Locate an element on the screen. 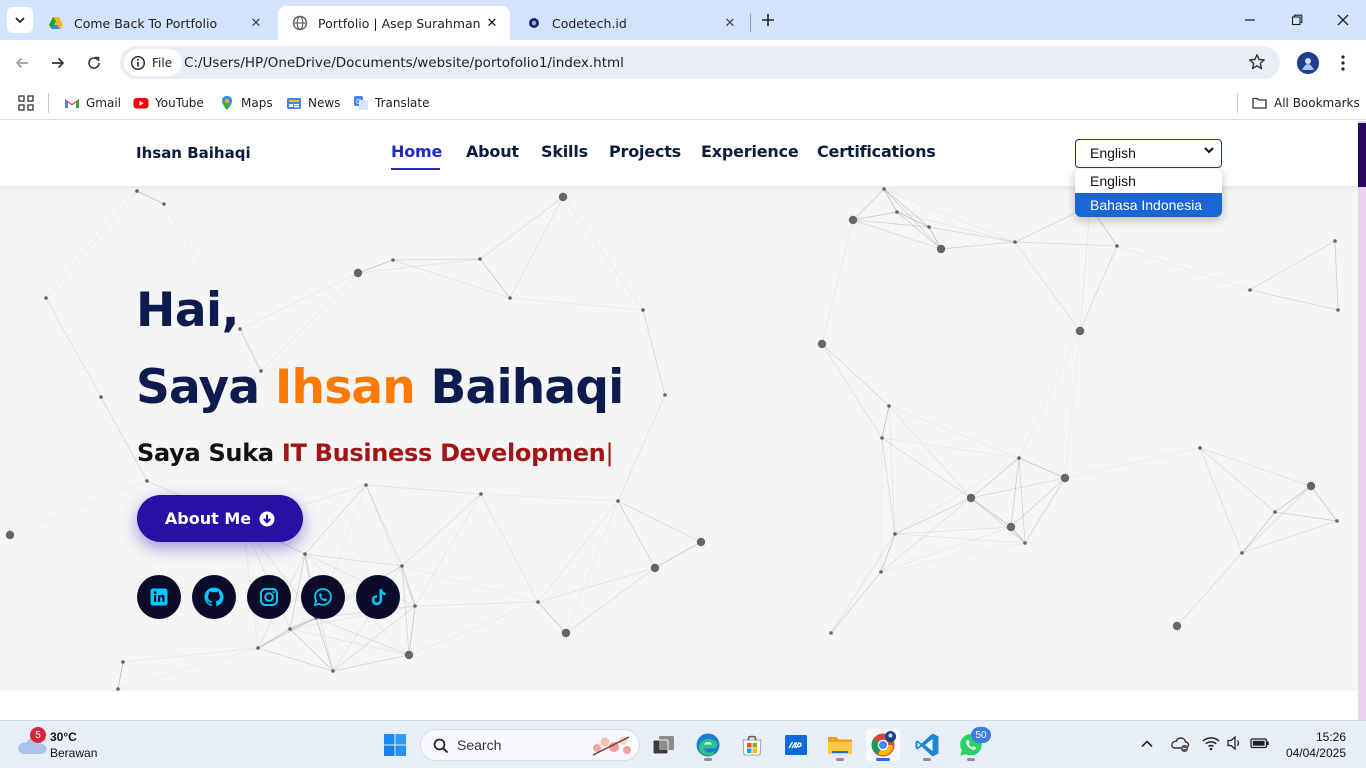 This screenshot has height=769, width=1366. typing-cursor: | is located at coordinates (609, 453).